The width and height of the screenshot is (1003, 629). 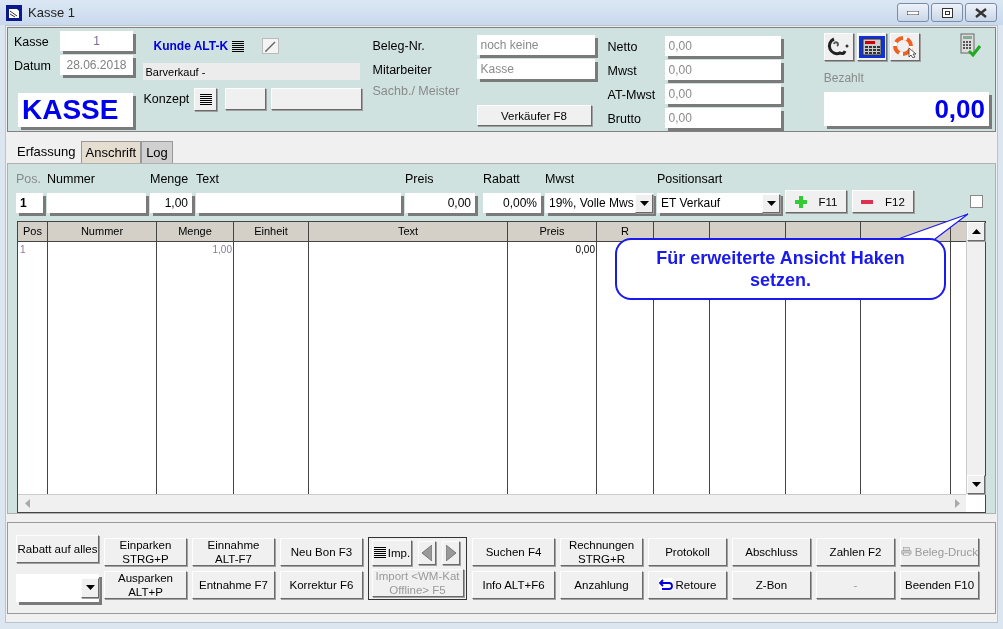 What do you see at coordinates (906, 551) in the screenshot?
I see `printer-icon` at bounding box center [906, 551].